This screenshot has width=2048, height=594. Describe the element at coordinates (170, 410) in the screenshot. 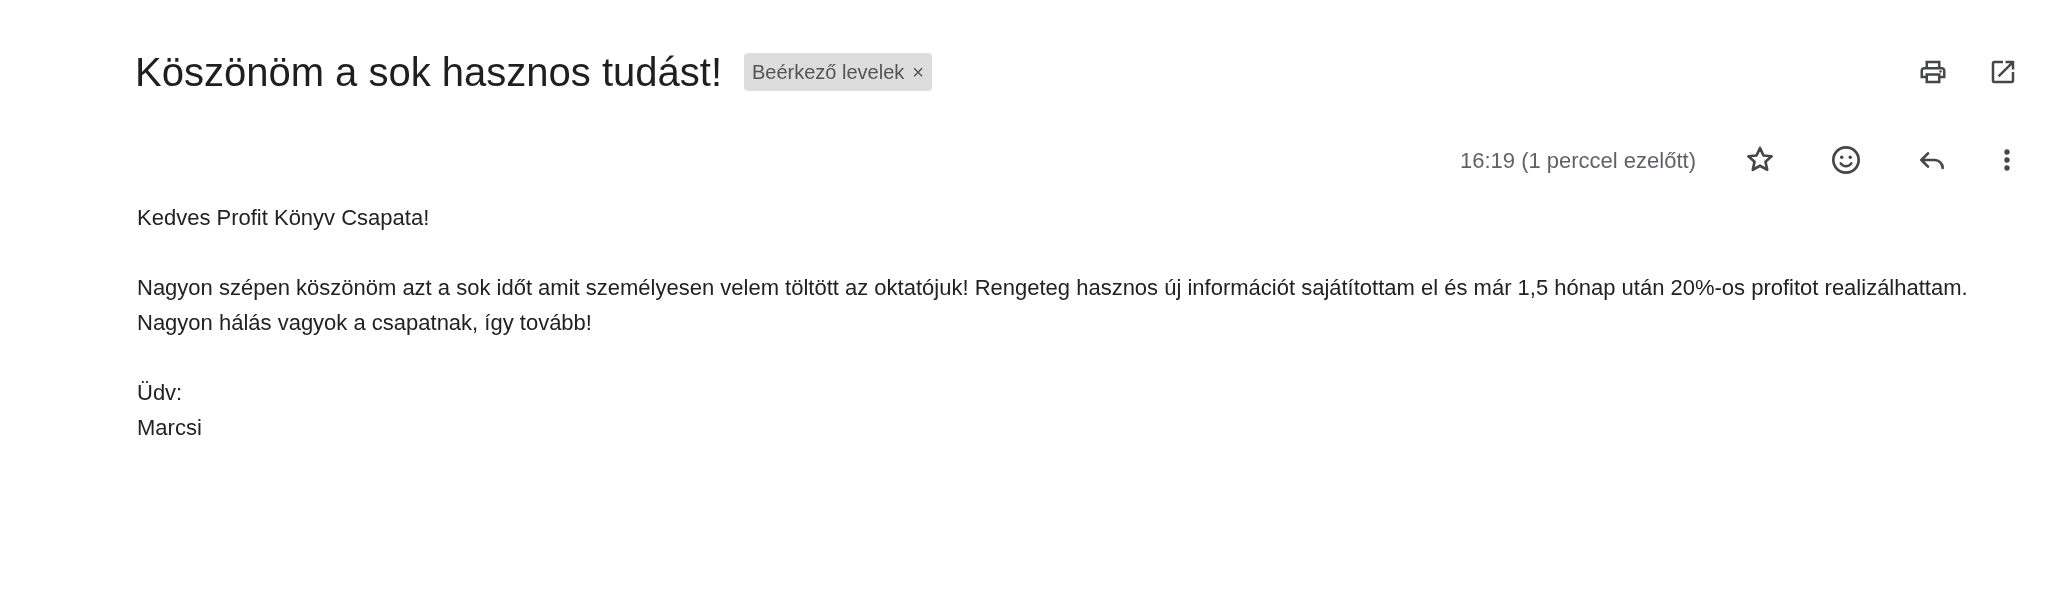

I see `email-paragraph: Üdv: Marcsi` at that location.